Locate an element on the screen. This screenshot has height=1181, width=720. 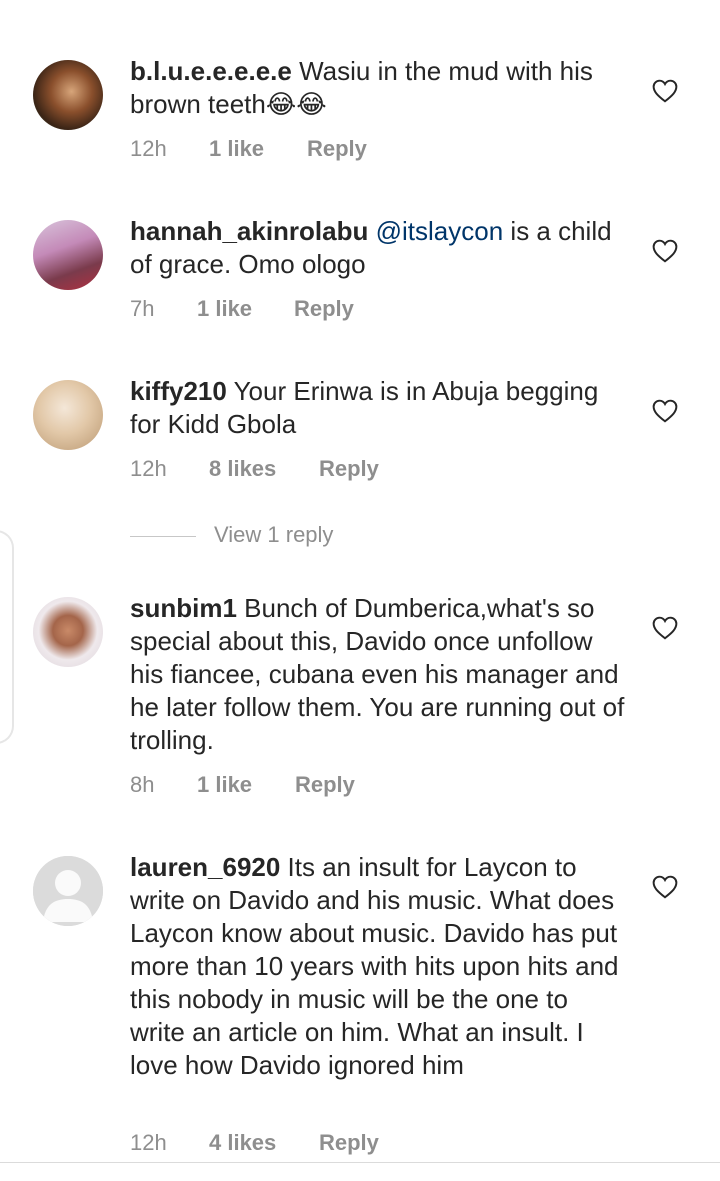
bottom-divider is located at coordinates (360, 1162).